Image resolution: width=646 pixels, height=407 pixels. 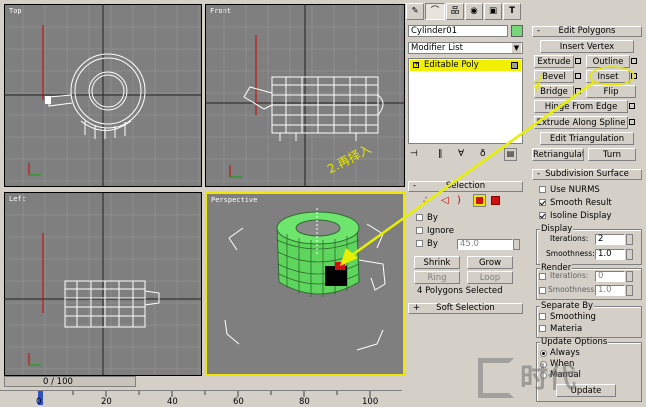 What do you see at coordinates (537, 85) in the screenshot?
I see `annotation-step-1: 1.` at bounding box center [537, 85].